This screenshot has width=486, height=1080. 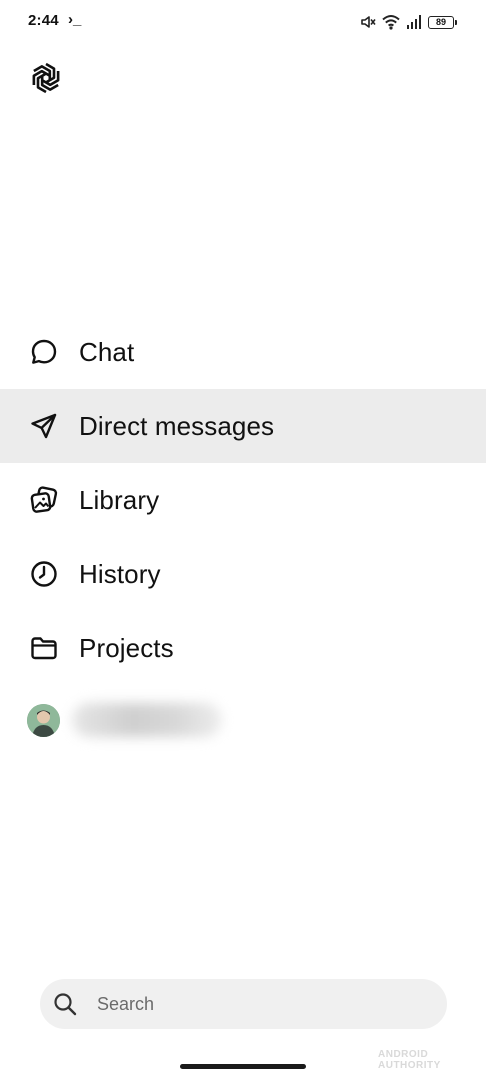 I want to click on clock-icon, so click(x=44, y=574).